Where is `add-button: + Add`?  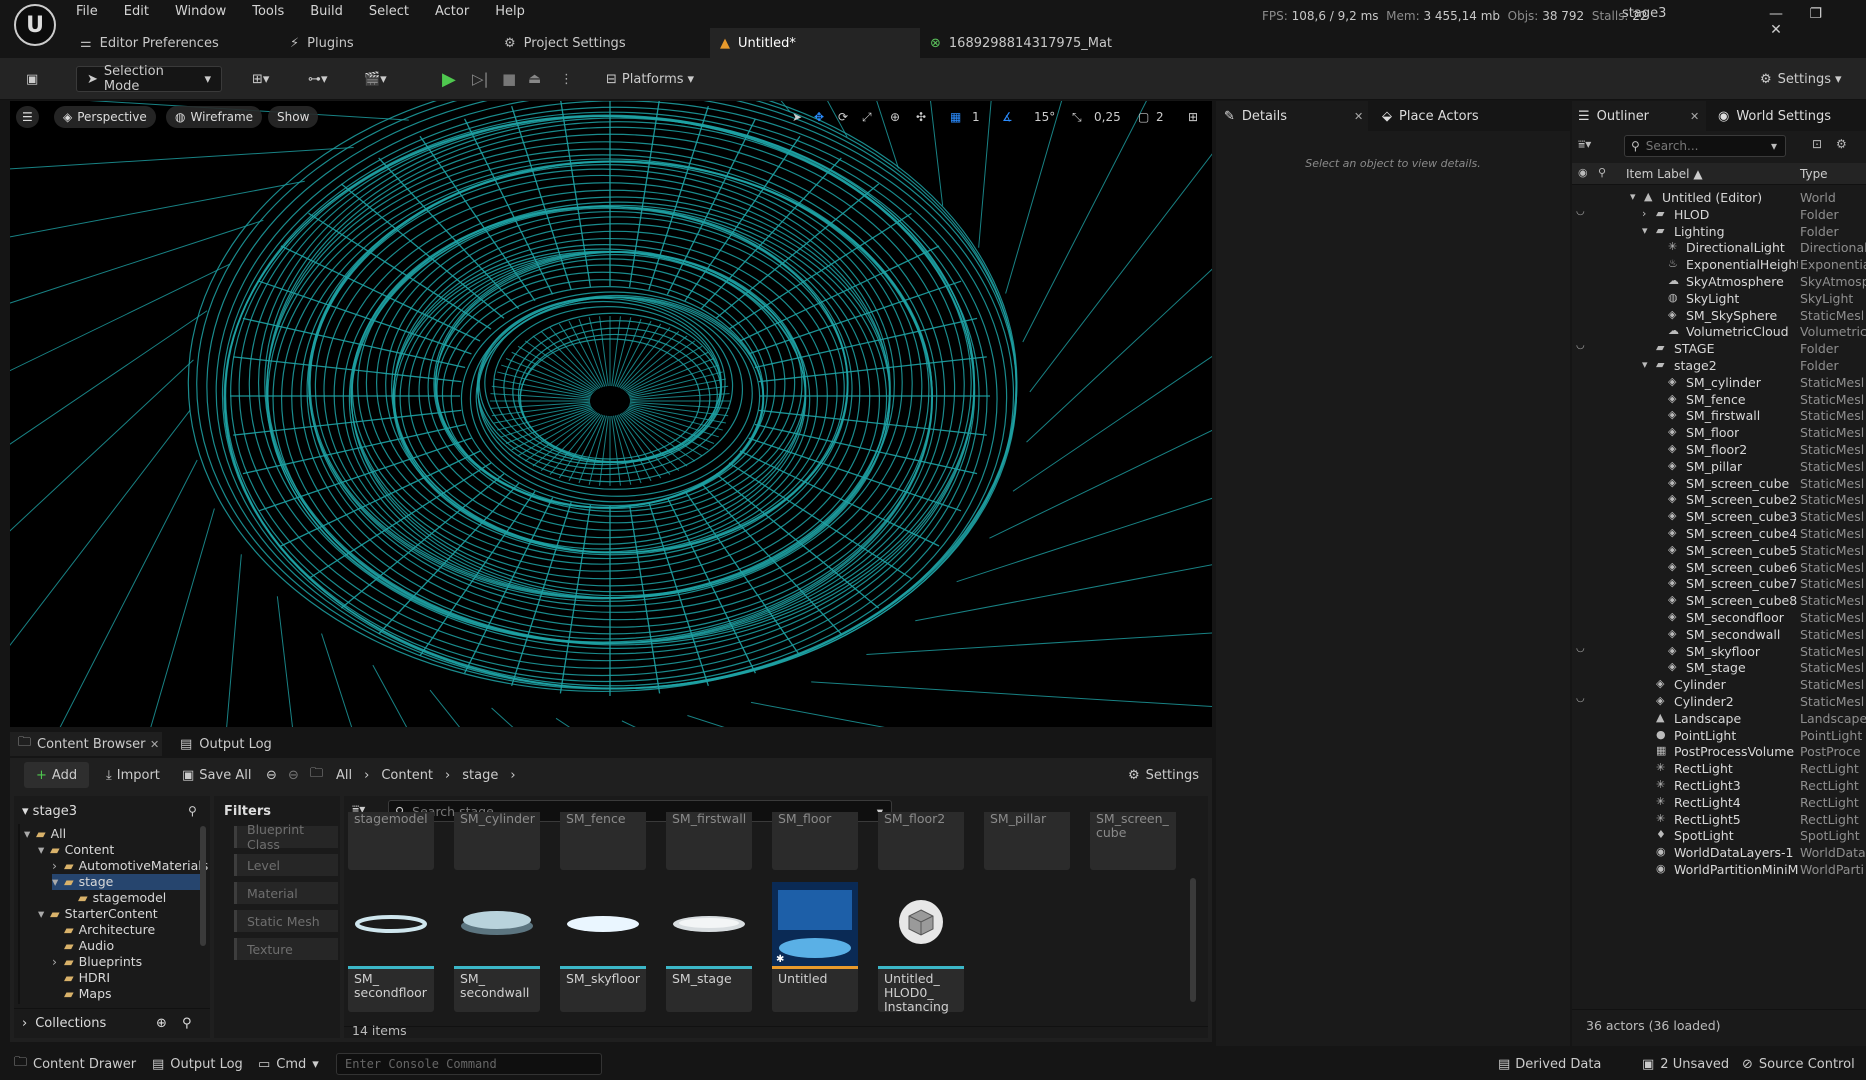 add-button: + Add is located at coordinates (57, 775).